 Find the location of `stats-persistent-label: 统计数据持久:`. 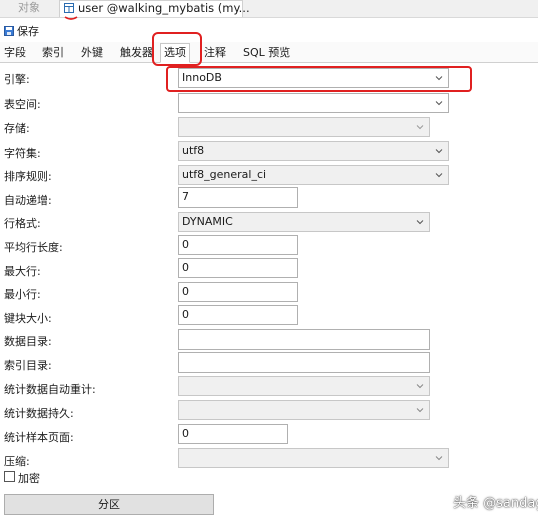

stats-persistent-label: 统计数据持久: is located at coordinates (39, 413).